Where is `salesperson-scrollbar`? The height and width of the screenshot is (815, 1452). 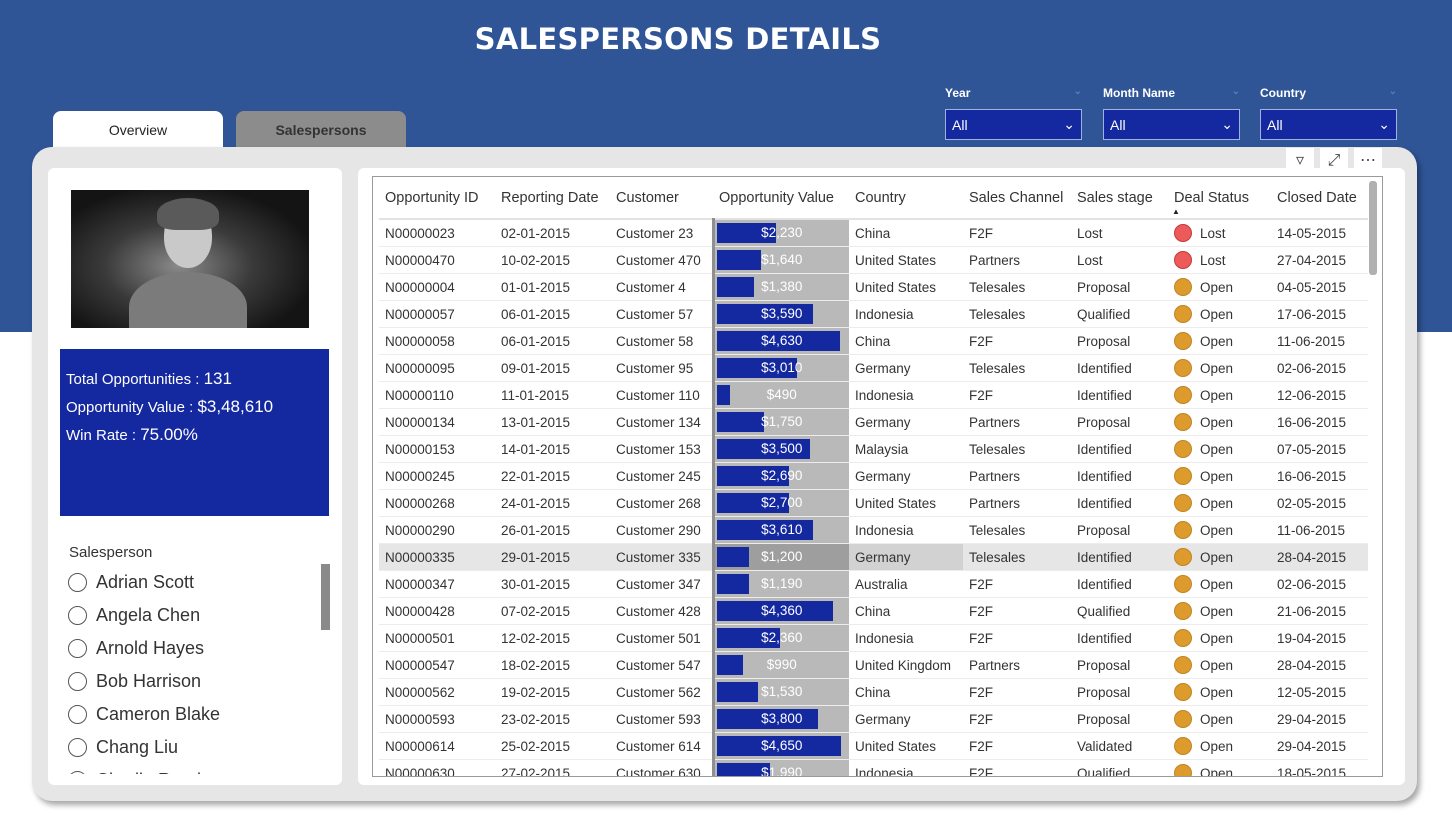 salesperson-scrollbar is located at coordinates (325, 597).